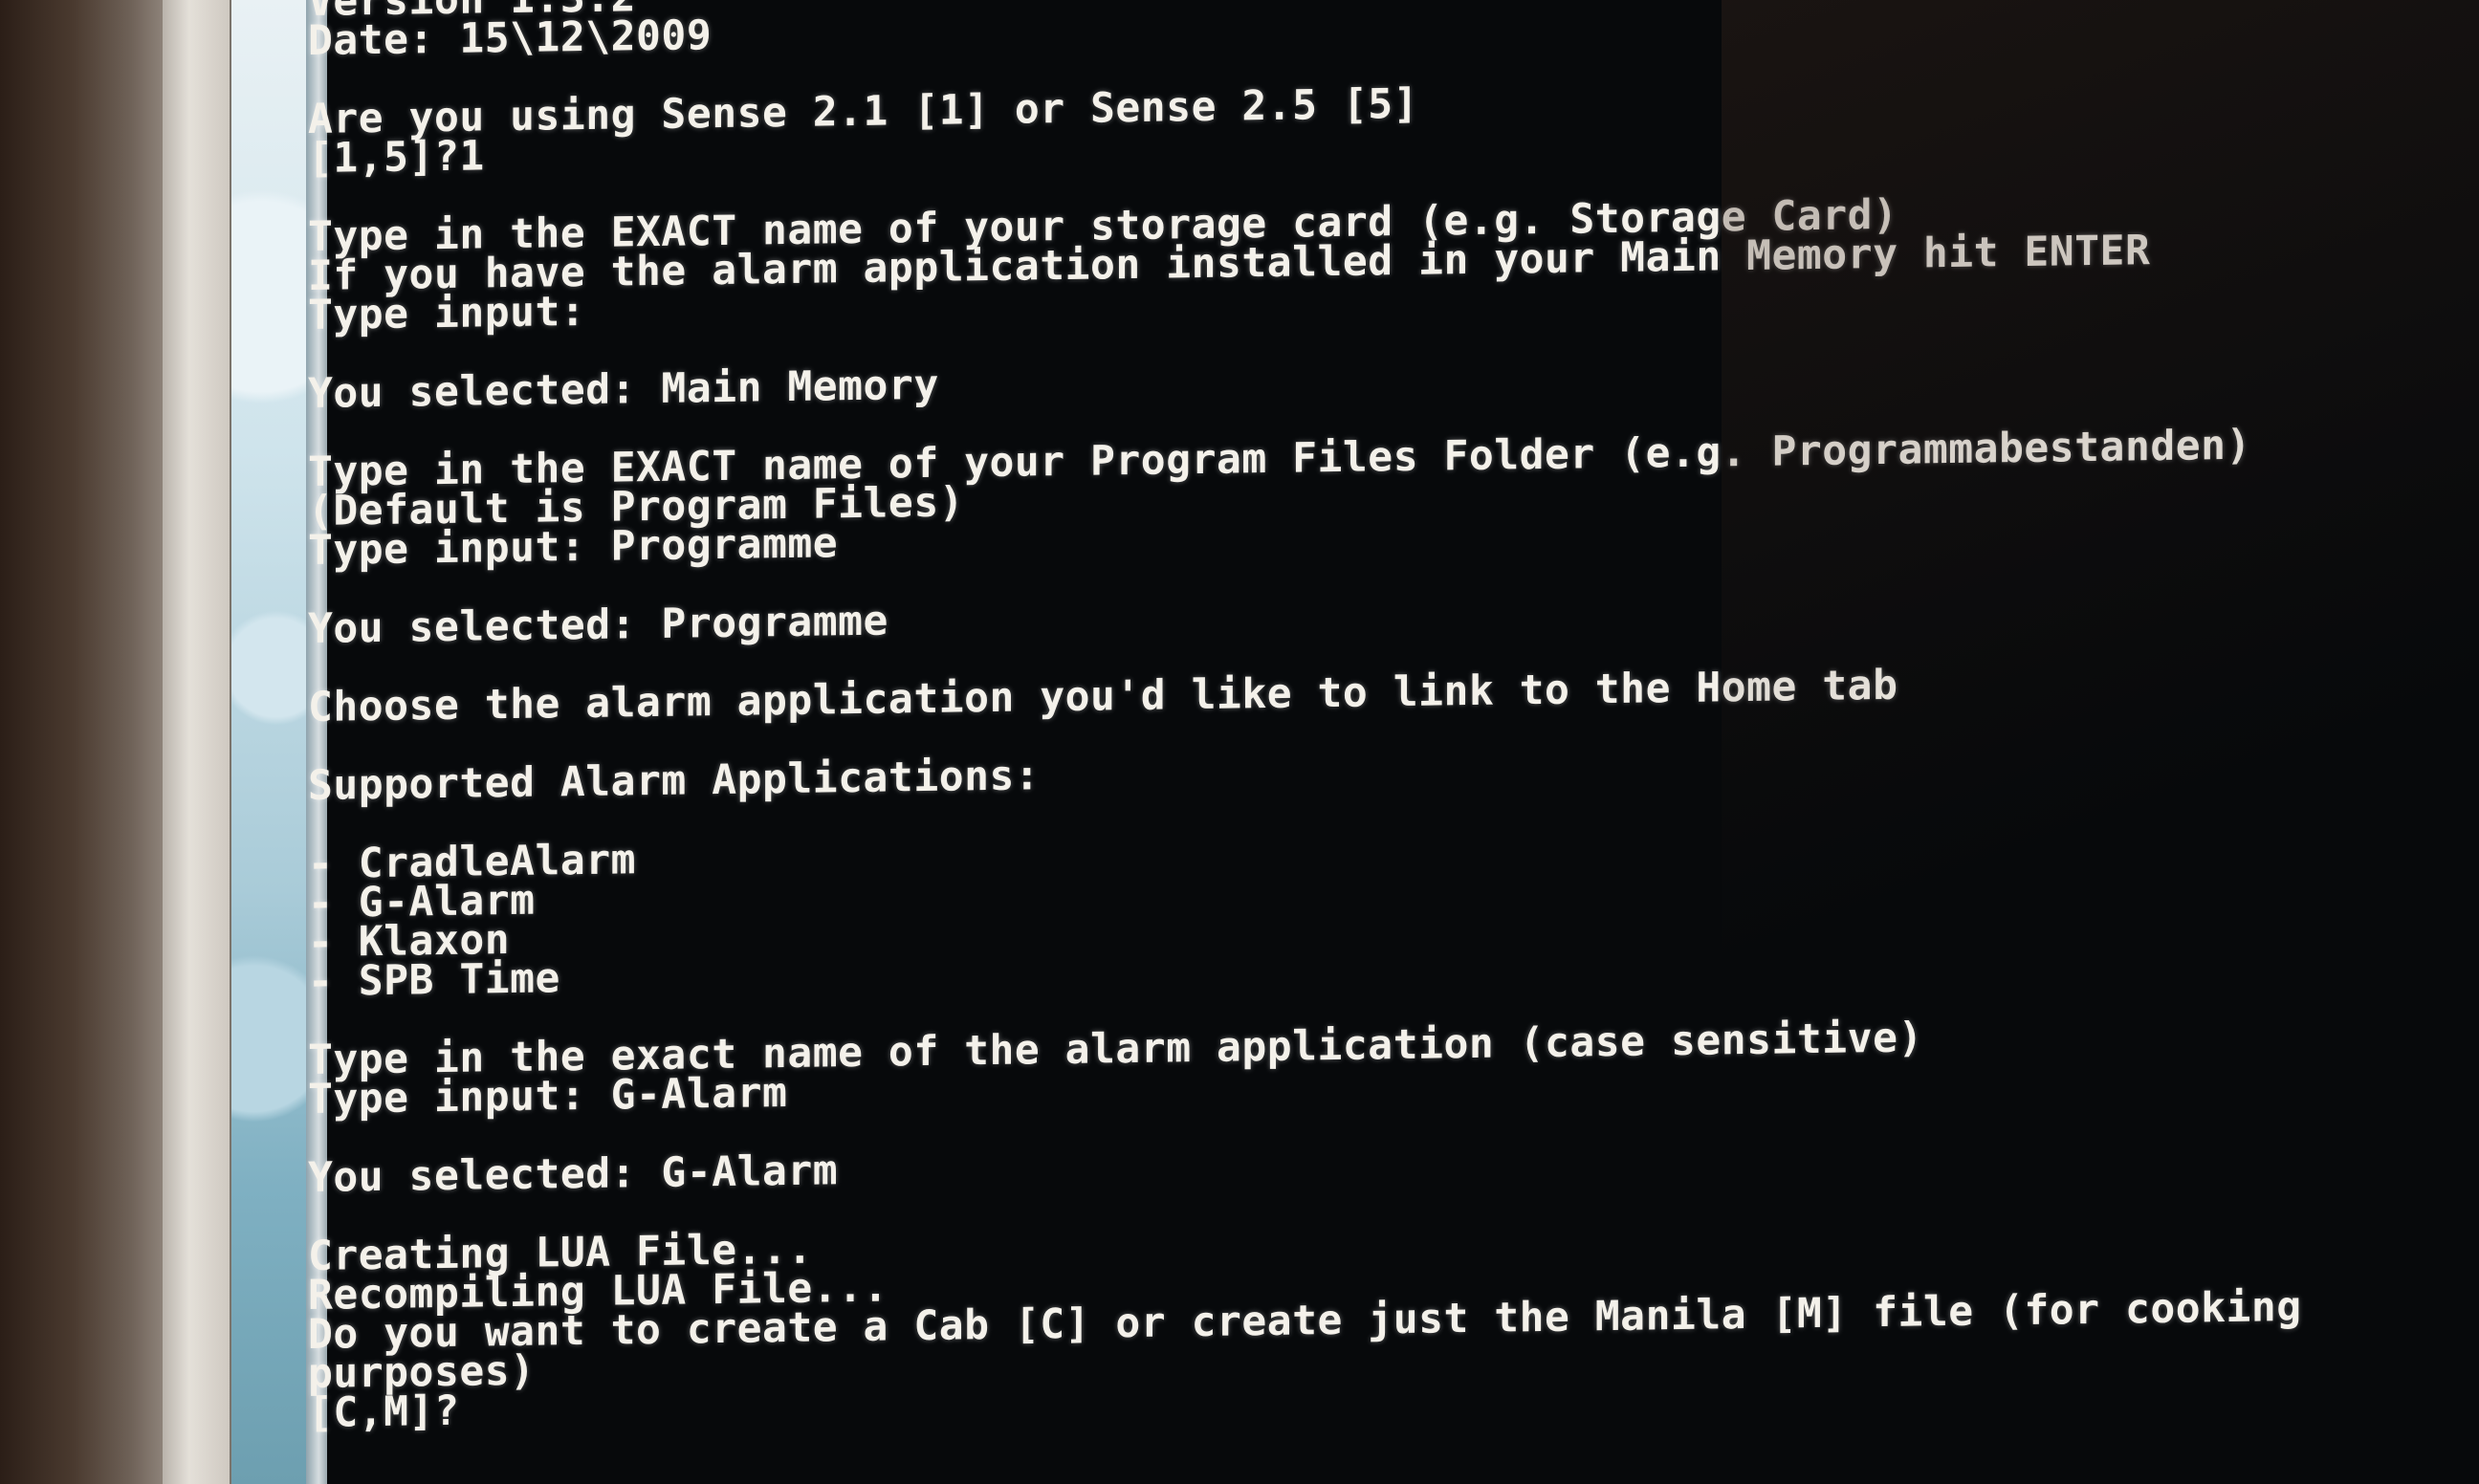 This screenshot has height=1484, width=2479. Describe the element at coordinates (197, 742) in the screenshot. I see `monitor-bezel` at that location.